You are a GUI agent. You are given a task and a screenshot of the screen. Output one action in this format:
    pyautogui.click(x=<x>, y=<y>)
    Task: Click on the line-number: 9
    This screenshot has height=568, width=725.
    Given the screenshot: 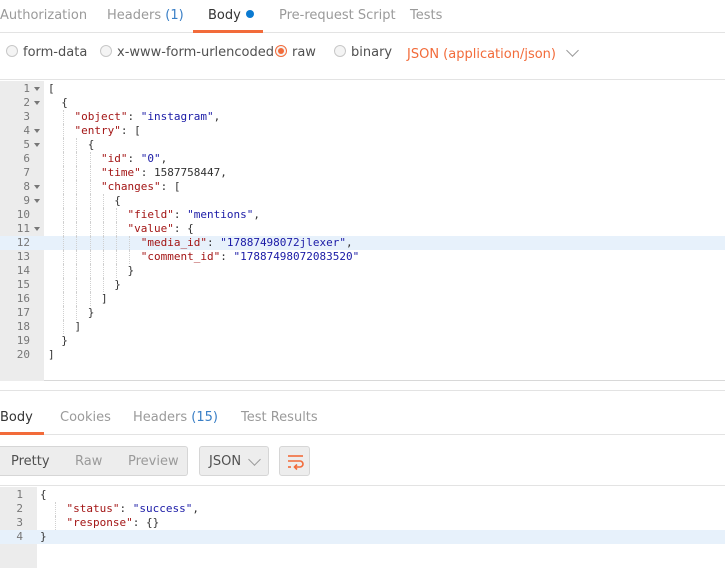 What is the action you would take?
    pyautogui.click(x=26, y=200)
    